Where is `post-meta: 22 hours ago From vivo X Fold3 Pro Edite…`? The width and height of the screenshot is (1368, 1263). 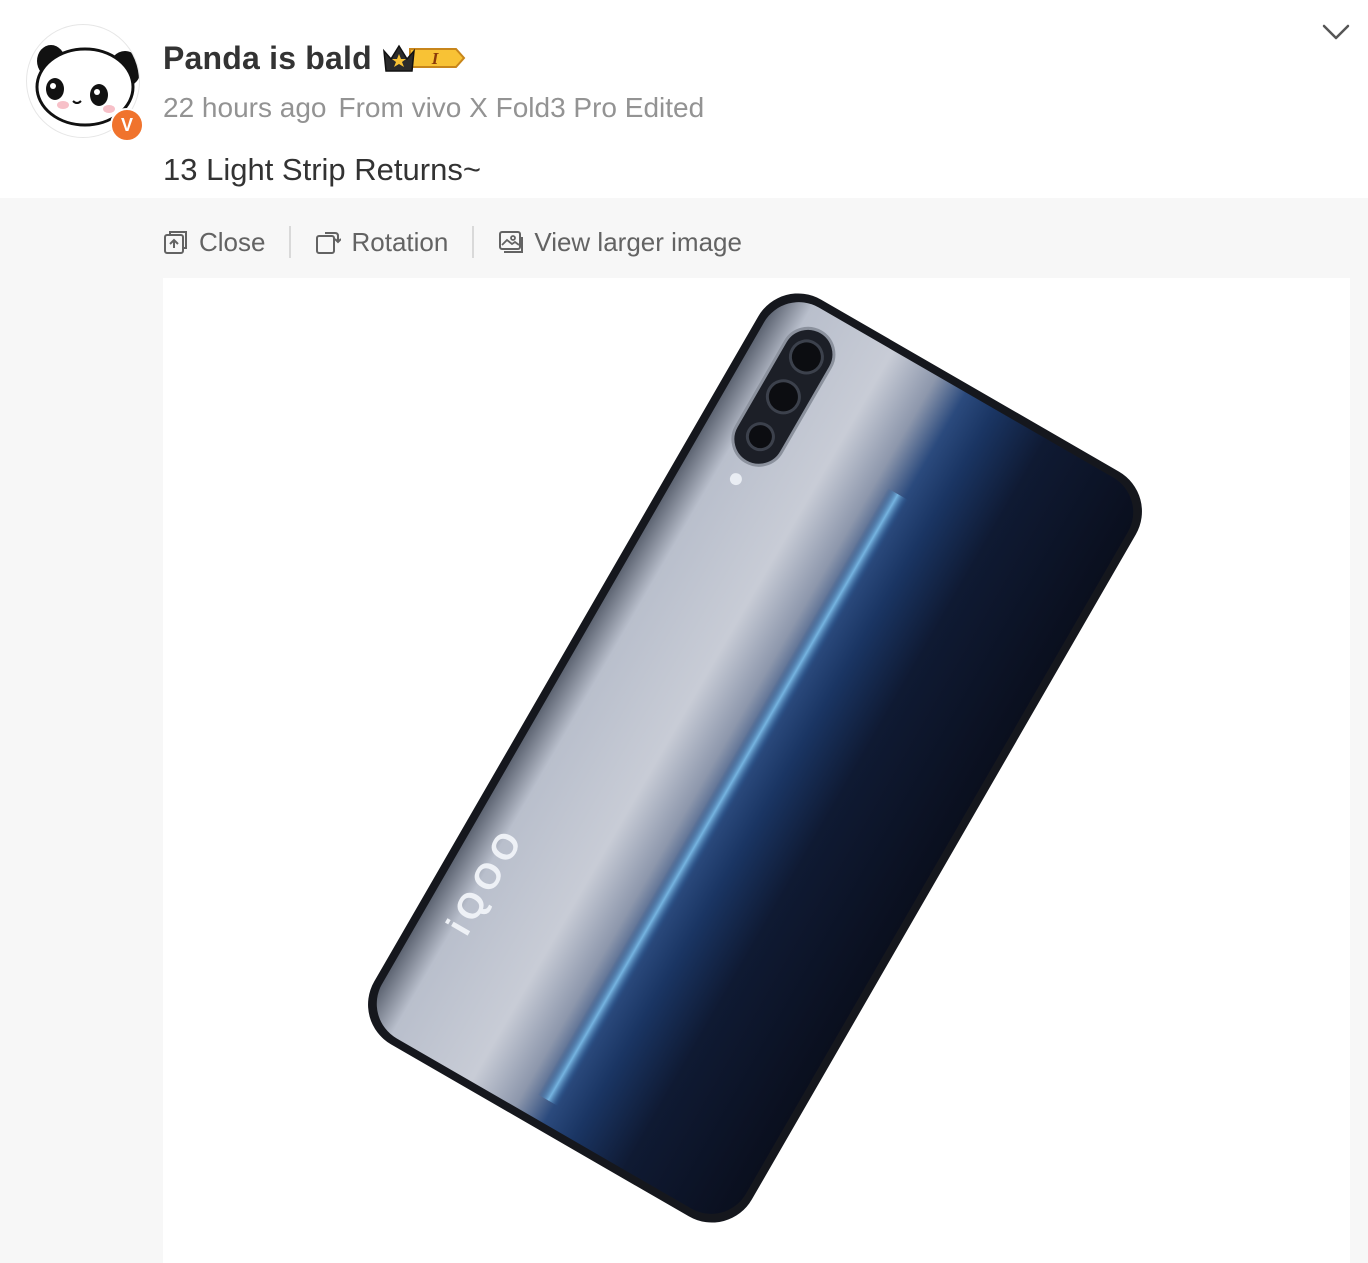
post-meta: 22 hours ago From vivo X Fold3 Pro Edite… is located at coordinates (433, 108).